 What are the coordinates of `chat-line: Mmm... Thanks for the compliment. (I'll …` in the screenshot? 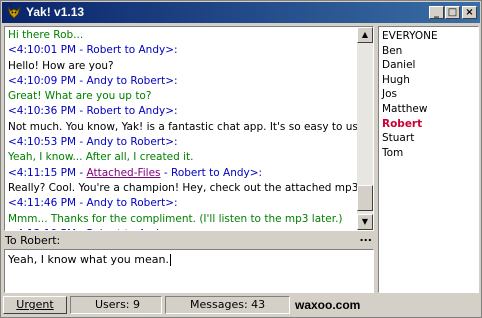 It's located at (183, 219).